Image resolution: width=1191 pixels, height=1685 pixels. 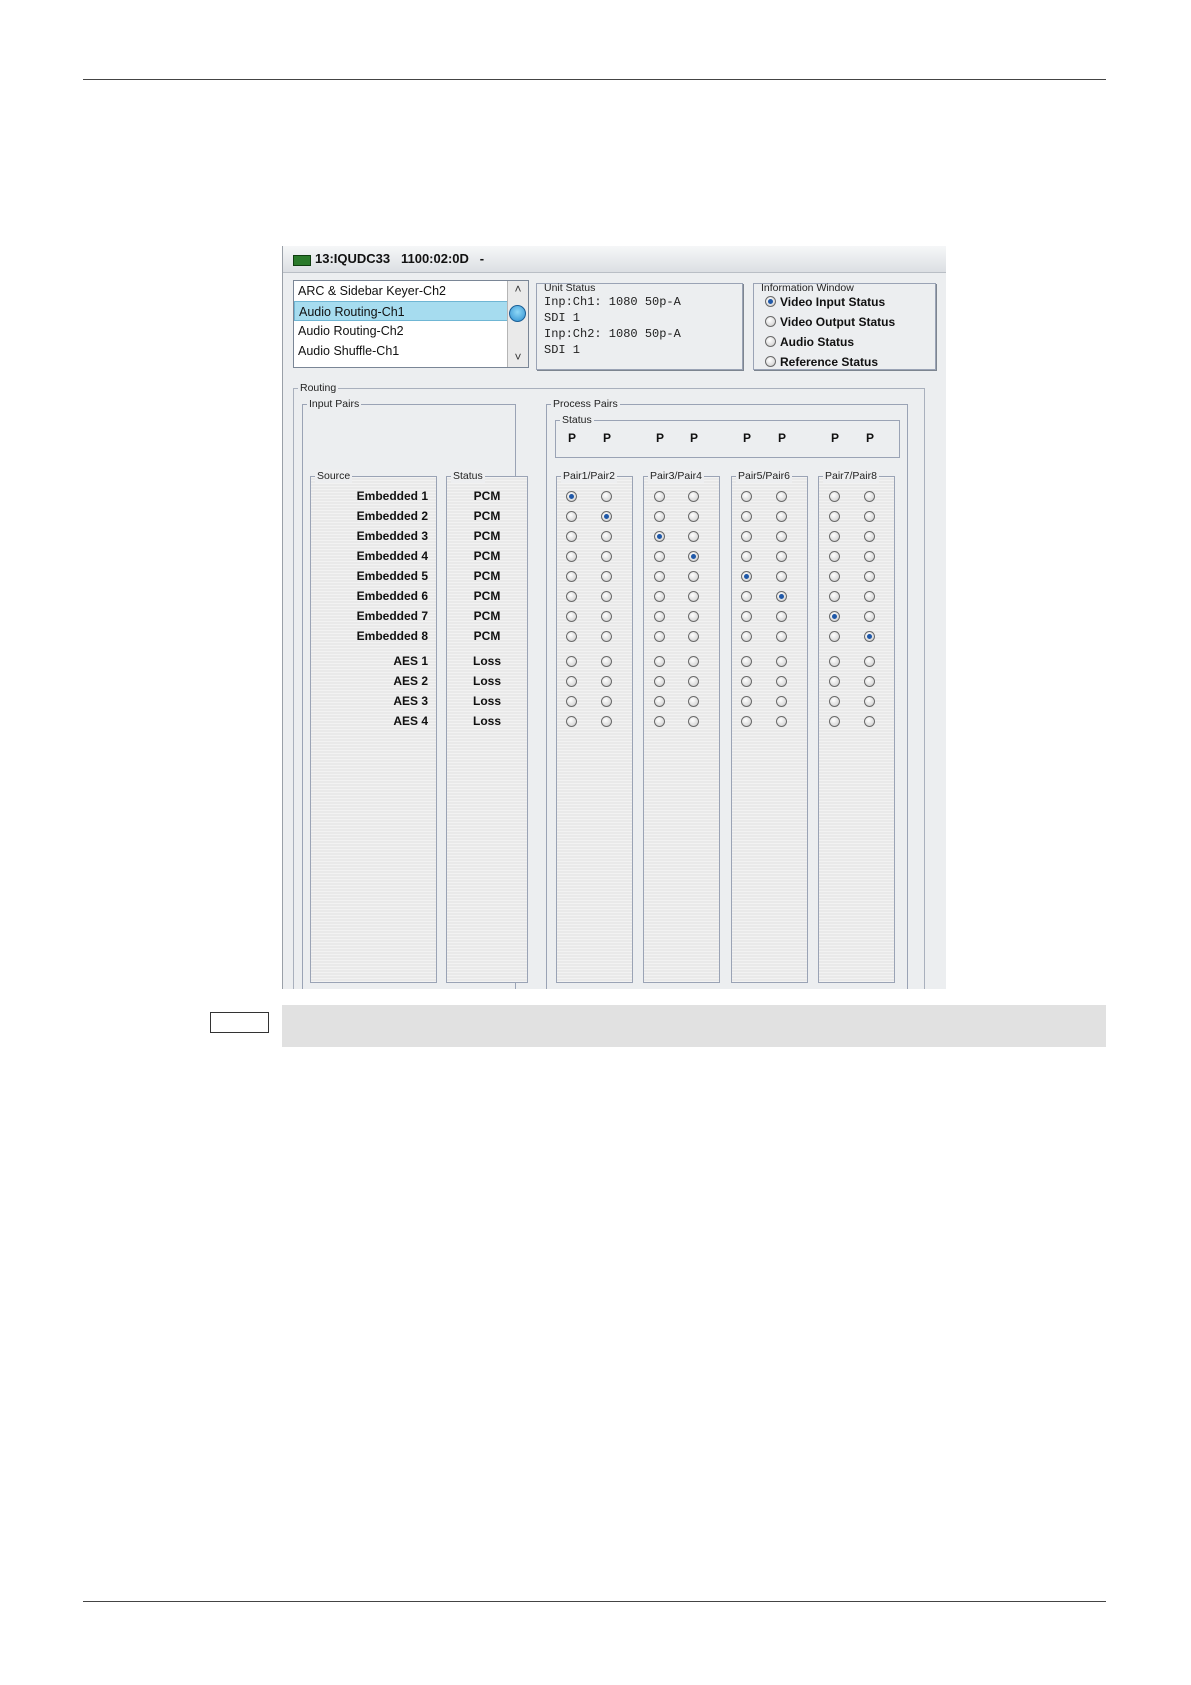 What do you see at coordinates (401, 311) in the screenshot?
I see `menu-list-item: Audio Routing-Ch1` at bounding box center [401, 311].